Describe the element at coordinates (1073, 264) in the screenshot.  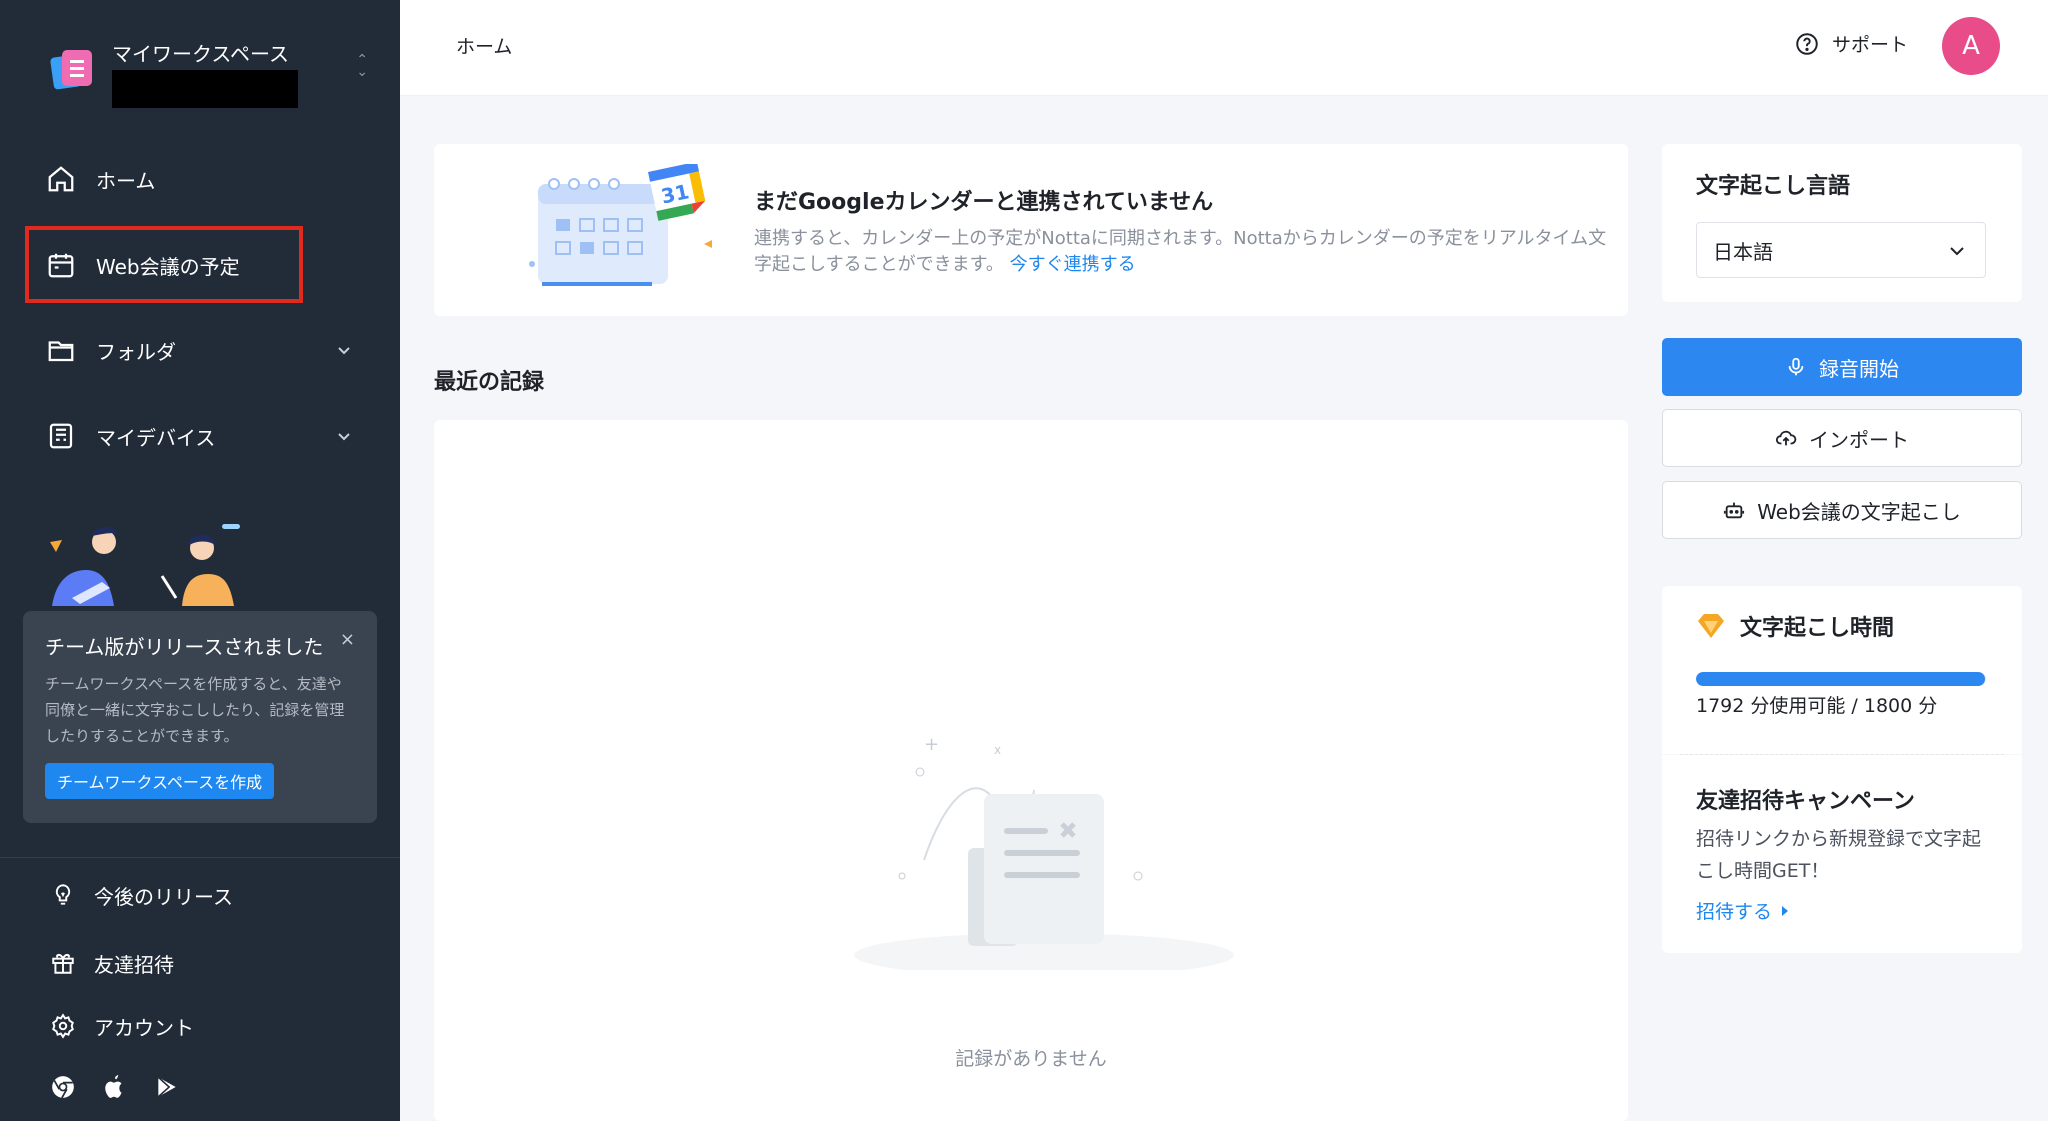
I see `connect-now-link: 今すぐ連携する` at that location.